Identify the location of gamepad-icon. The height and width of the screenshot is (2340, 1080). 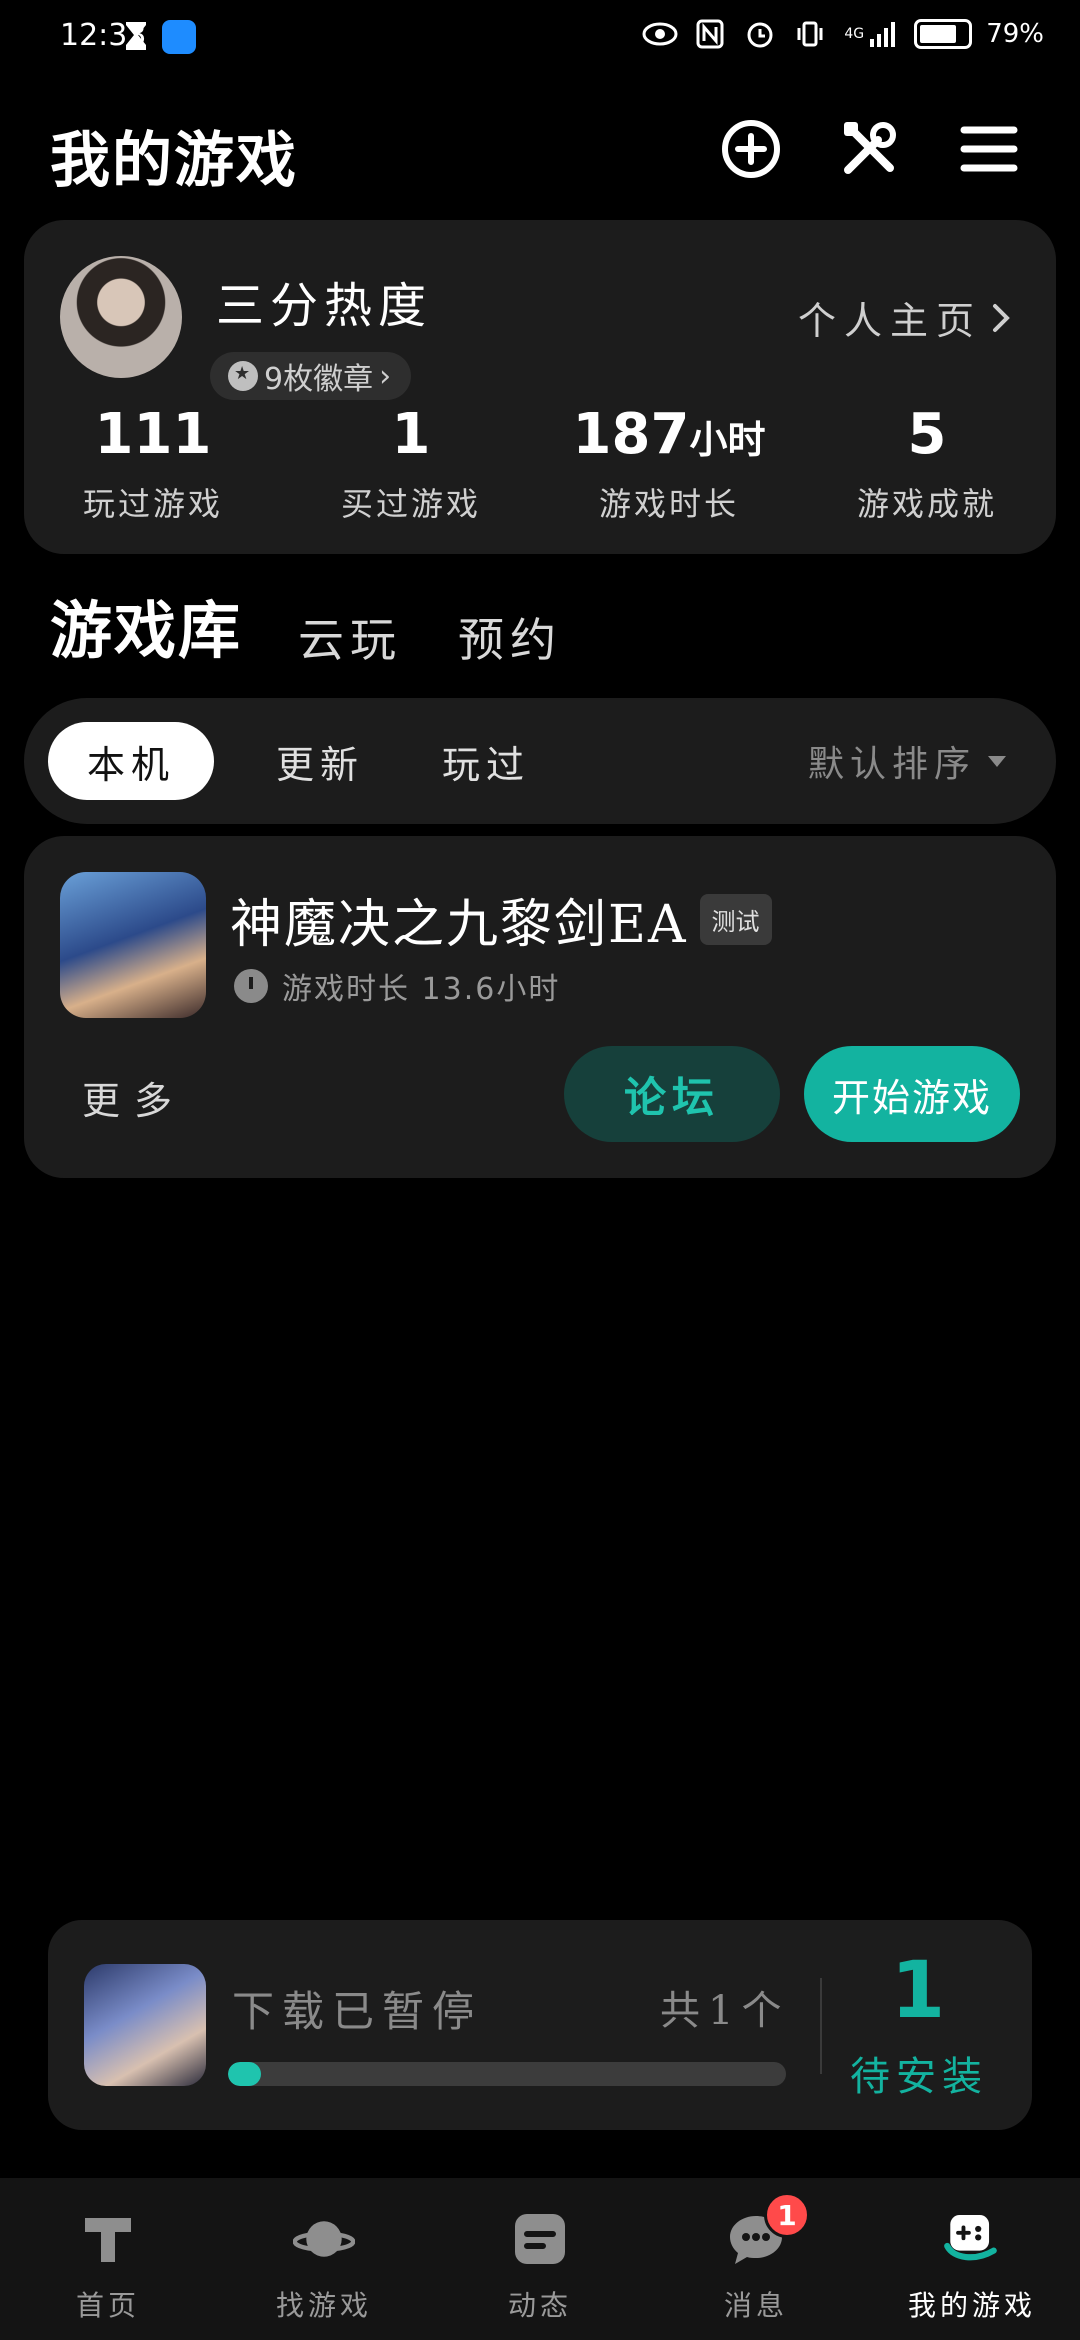
(972, 2239).